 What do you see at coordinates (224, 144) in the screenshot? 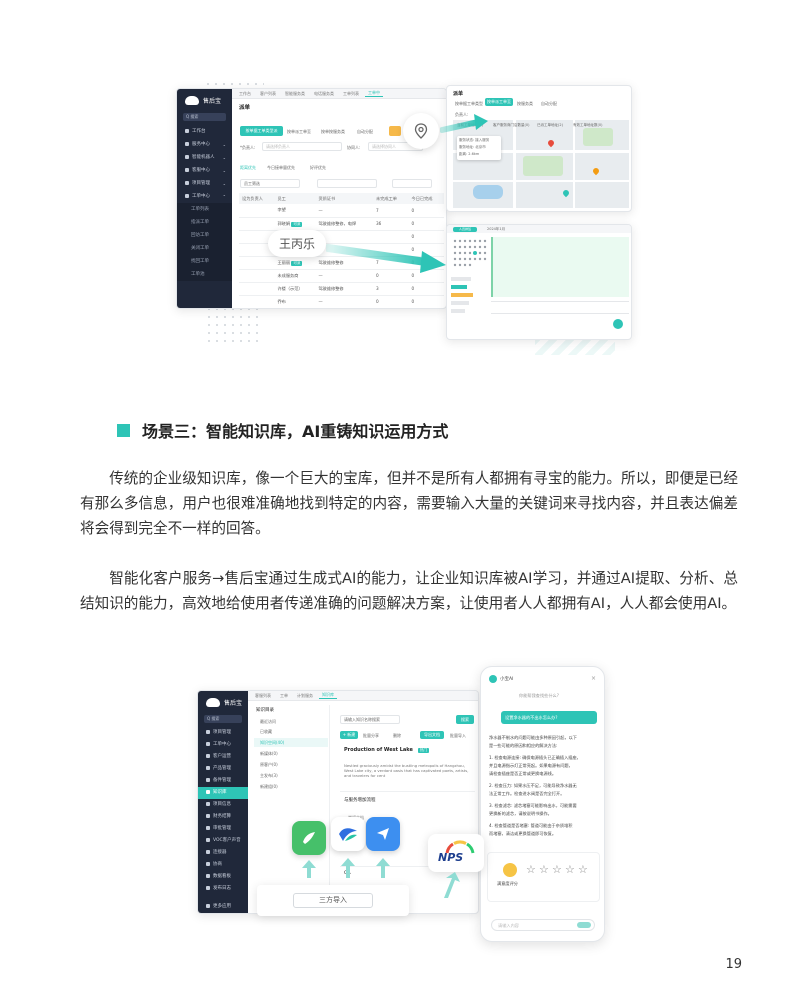
I see `chevron-down-icon: ⌄` at bounding box center [224, 144].